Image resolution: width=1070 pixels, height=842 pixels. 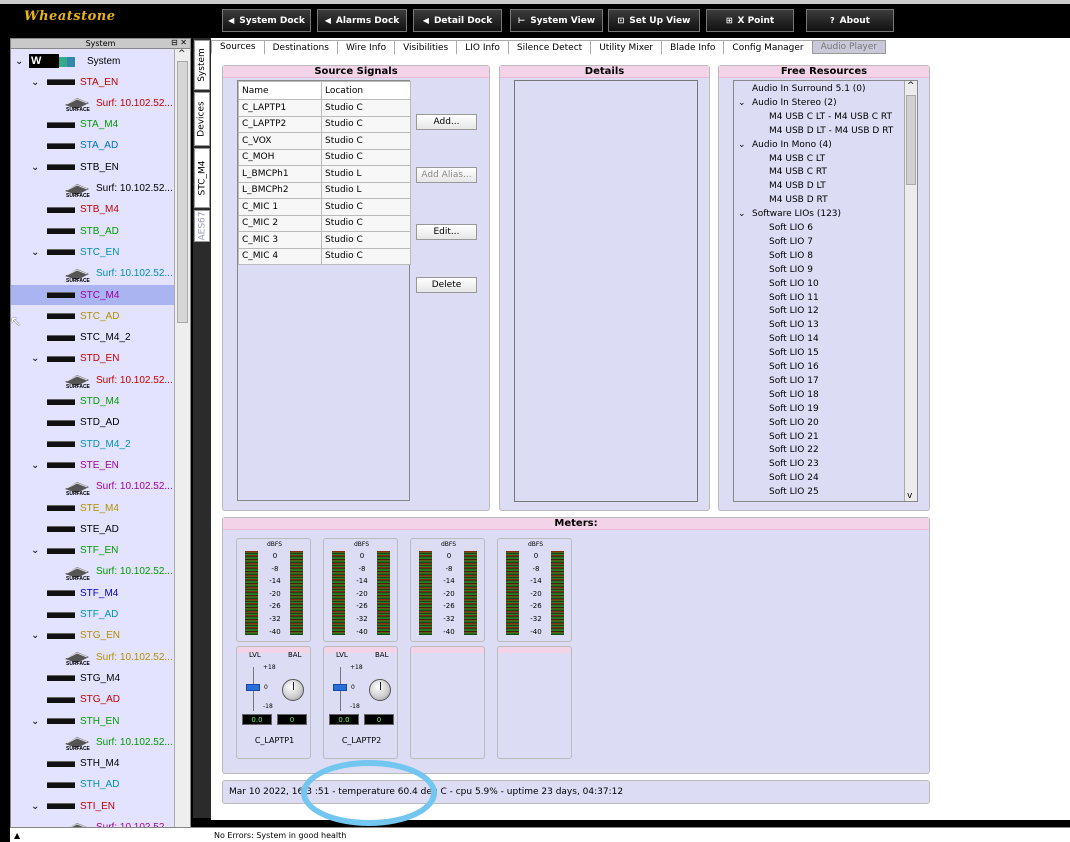 What do you see at coordinates (324, 124) in the screenshot?
I see `table-row: C_LAPTP2 Studio C` at bounding box center [324, 124].